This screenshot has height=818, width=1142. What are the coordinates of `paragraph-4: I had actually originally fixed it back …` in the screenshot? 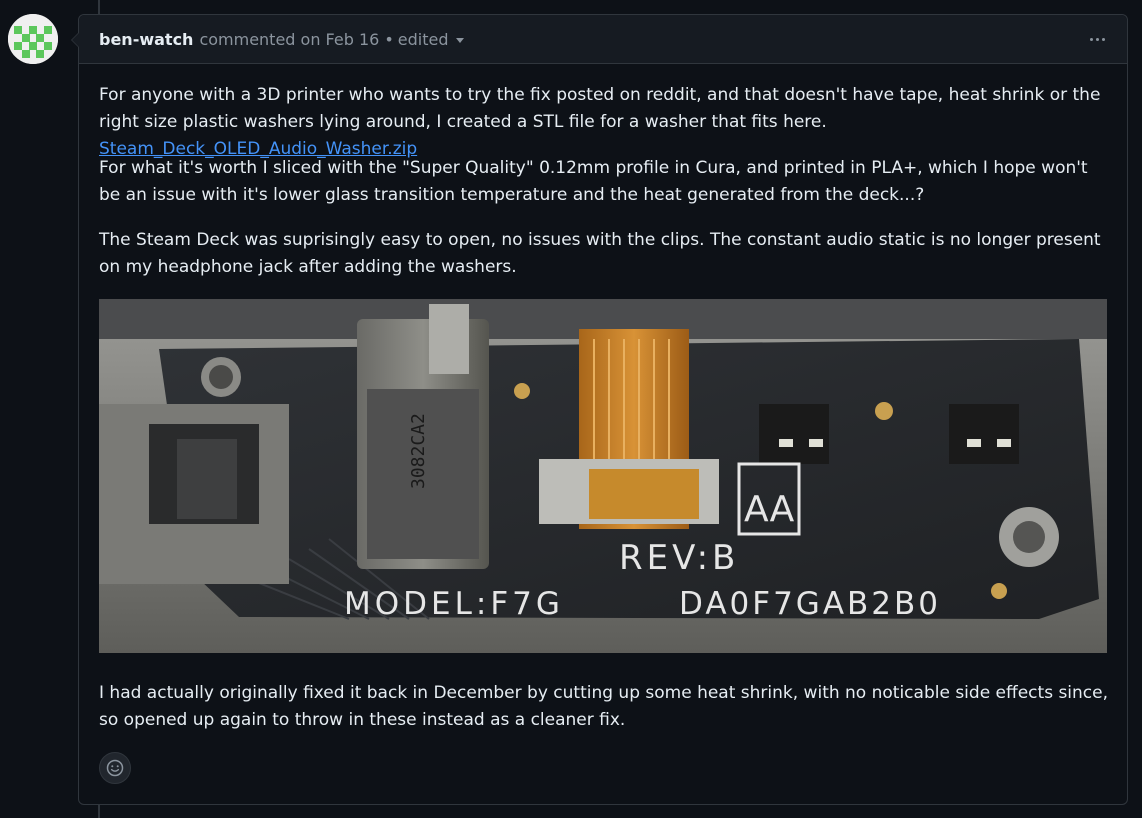 It's located at (604, 706).